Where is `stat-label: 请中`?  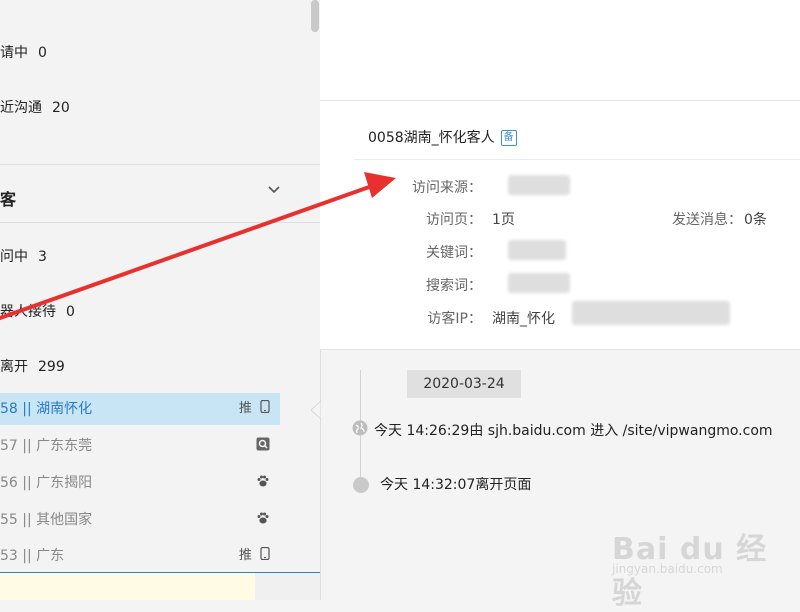 stat-label: 请中 is located at coordinates (14, 53).